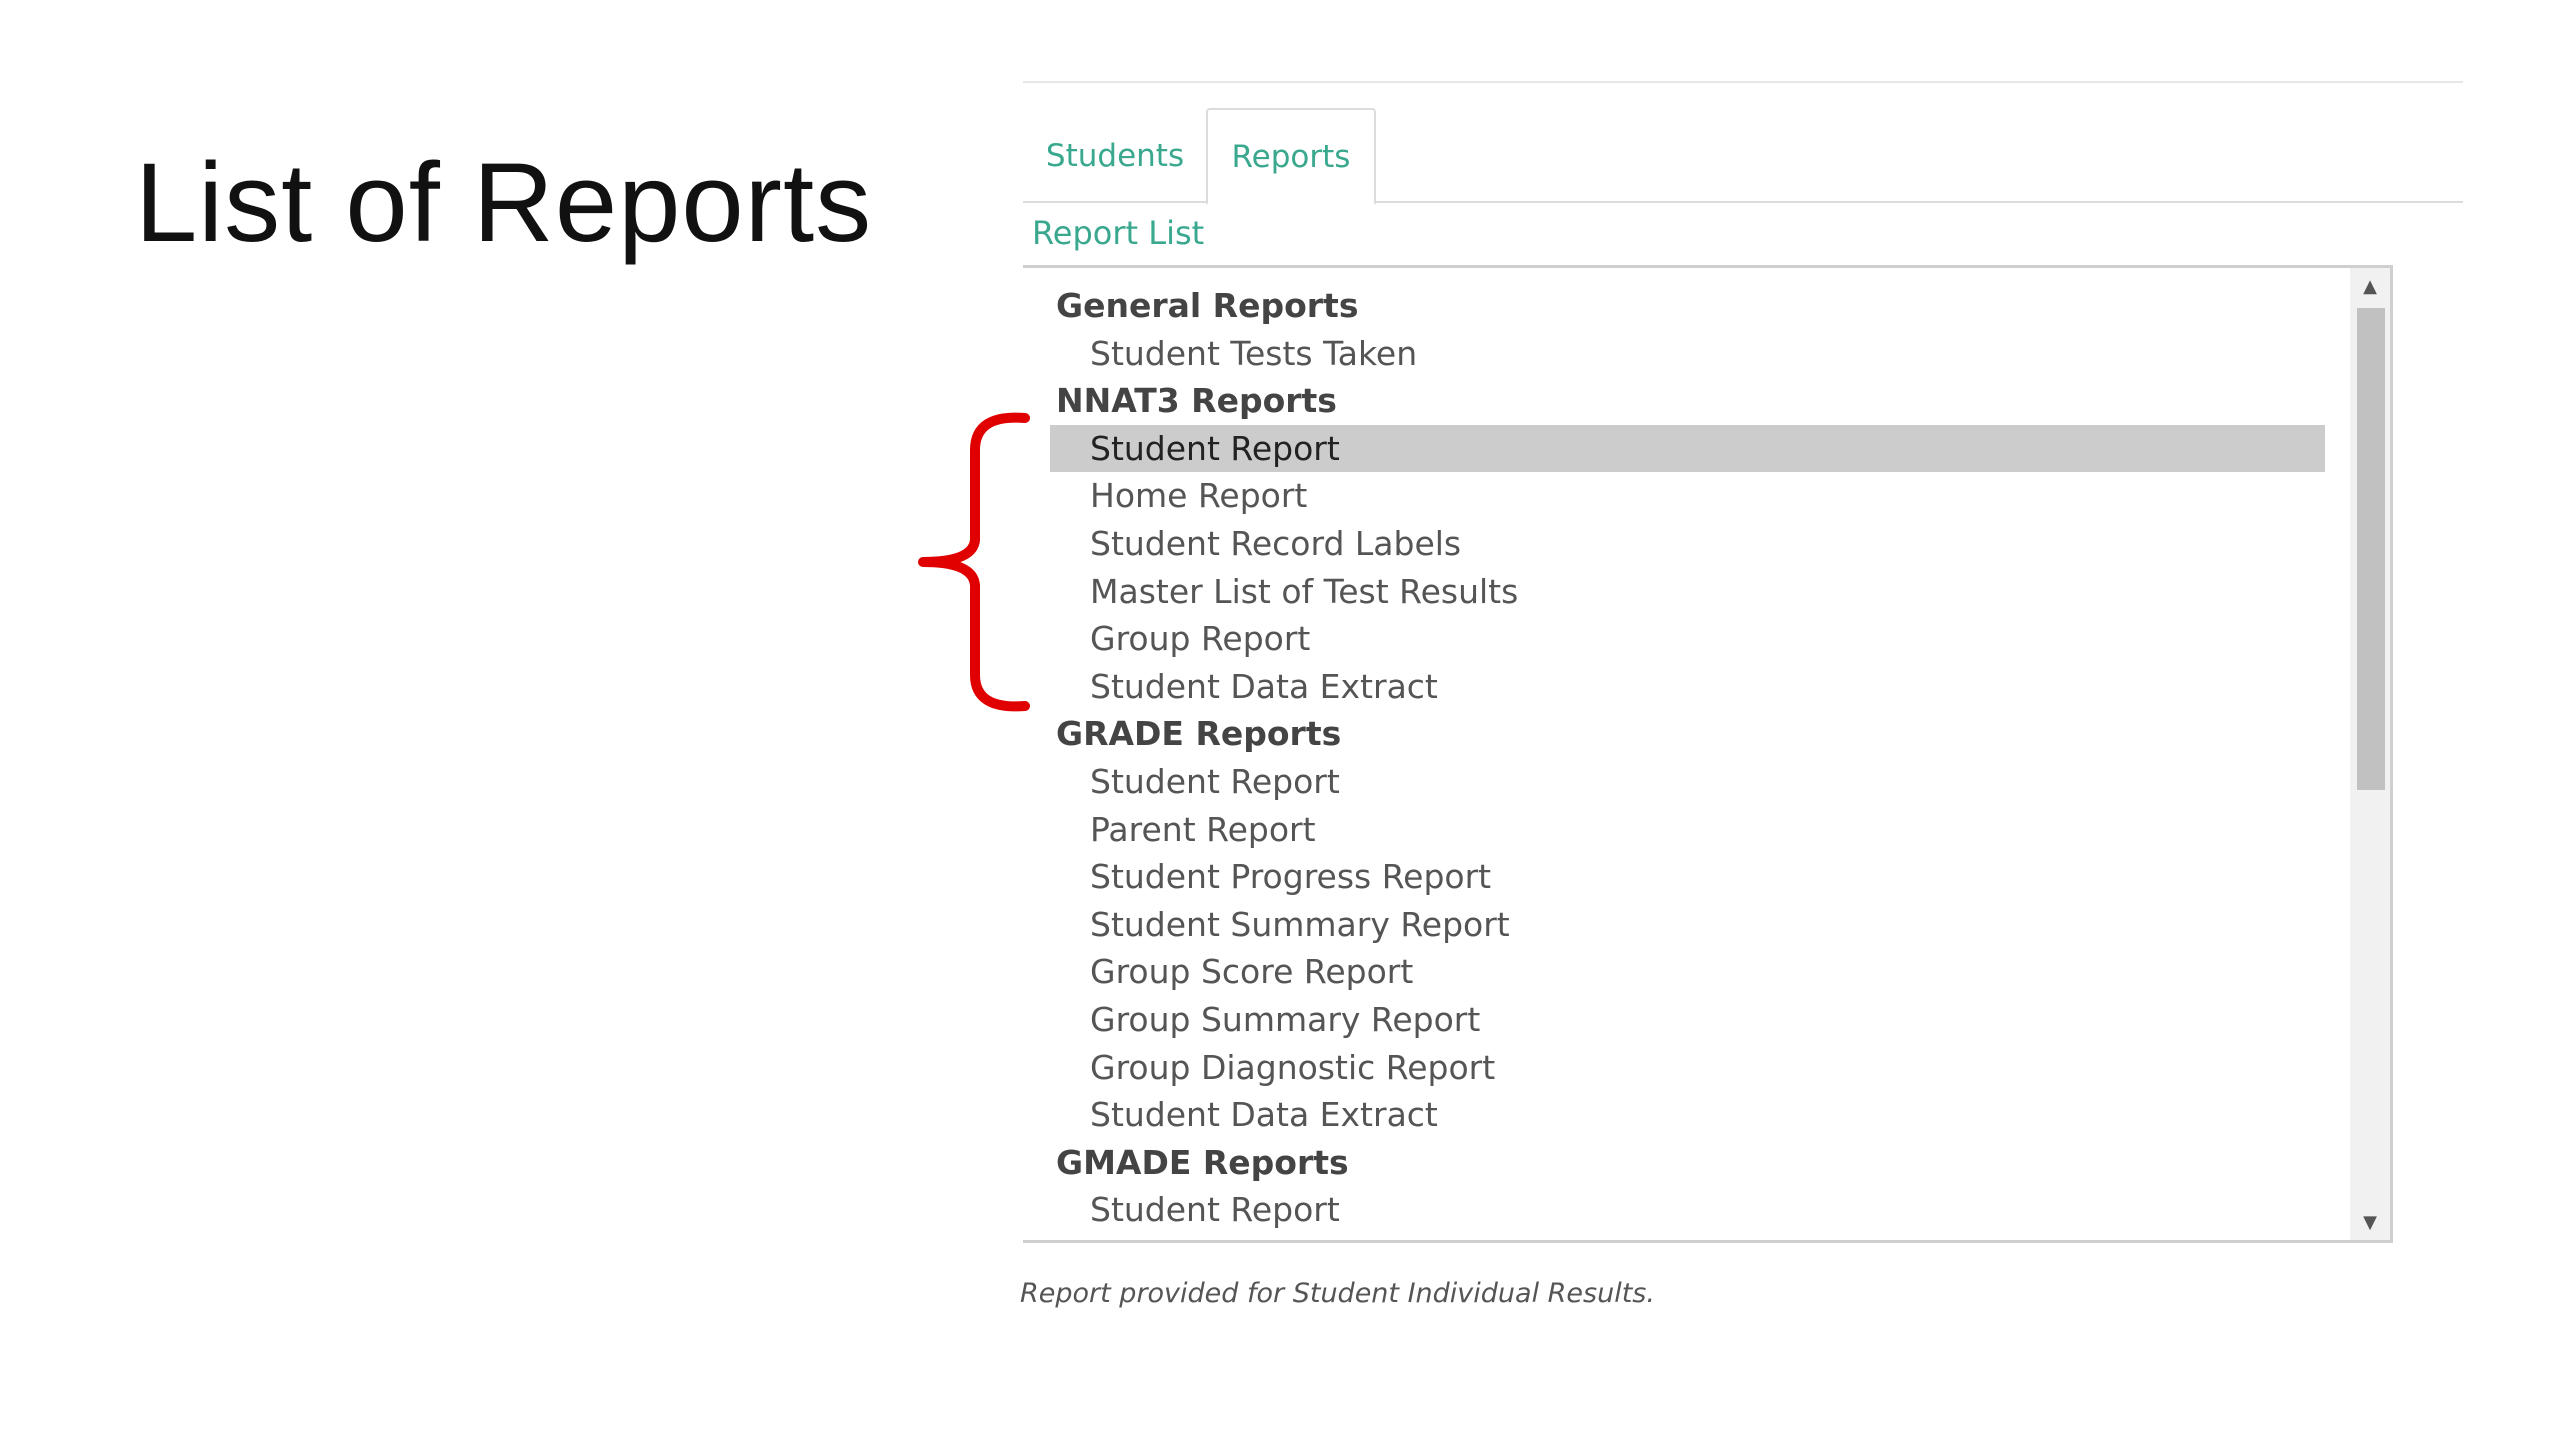 The image size is (2560, 1440). What do you see at coordinates (2370, 286) in the screenshot?
I see `chevron-up-icon: ▲` at bounding box center [2370, 286].